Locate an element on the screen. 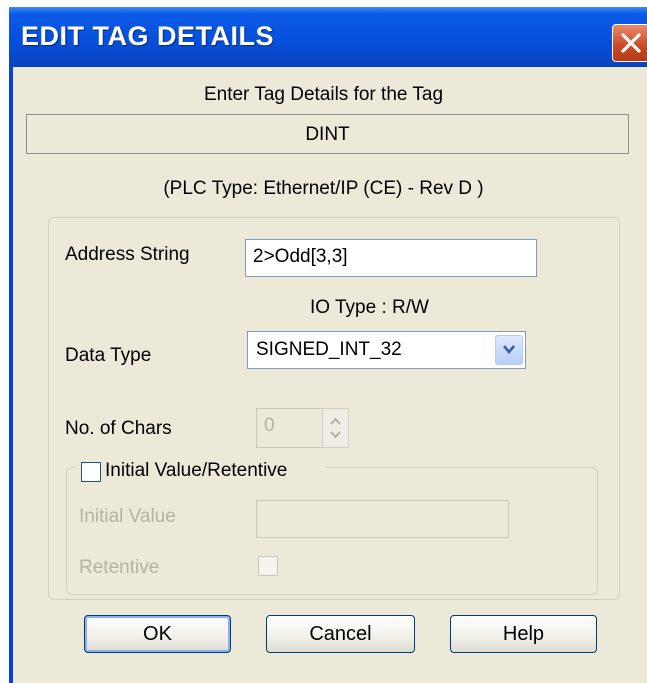 The height and width of the screenshot is (683, 647). tag-details-prompt: Enter Tag Details for the Tag is located at coordinates (323, 94).